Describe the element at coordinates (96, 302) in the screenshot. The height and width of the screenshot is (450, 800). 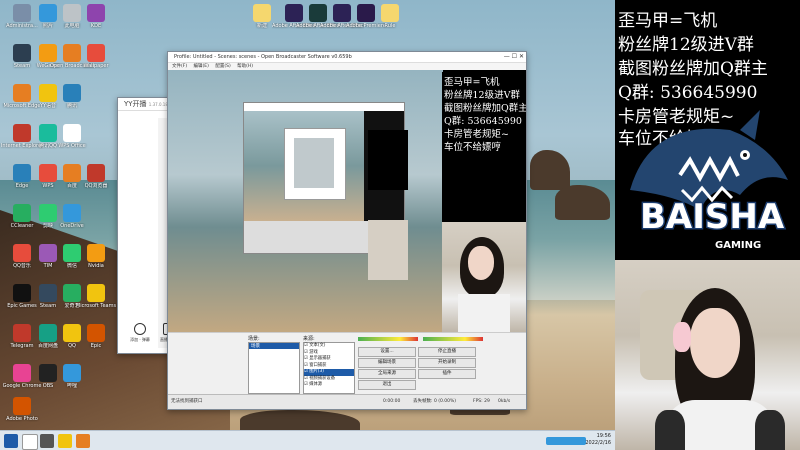
I see `desktop-icon: Microsoft Teams` at that location.